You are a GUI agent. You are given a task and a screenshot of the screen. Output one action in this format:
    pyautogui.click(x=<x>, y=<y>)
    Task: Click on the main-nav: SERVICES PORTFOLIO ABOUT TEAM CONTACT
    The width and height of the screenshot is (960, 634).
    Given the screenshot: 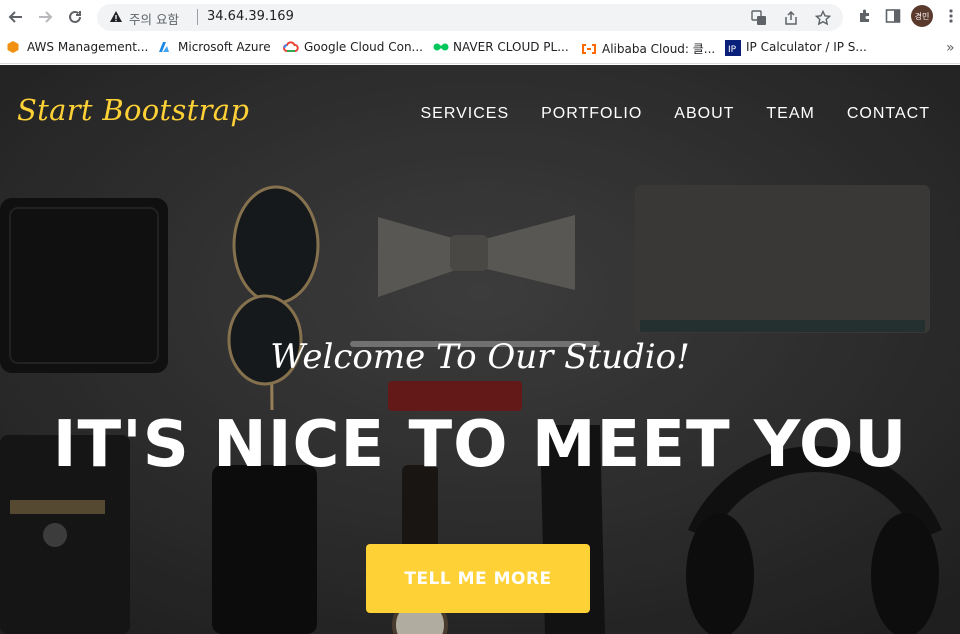 What is the action you would take?
    pyautogui.click(x=675, y=114)
    